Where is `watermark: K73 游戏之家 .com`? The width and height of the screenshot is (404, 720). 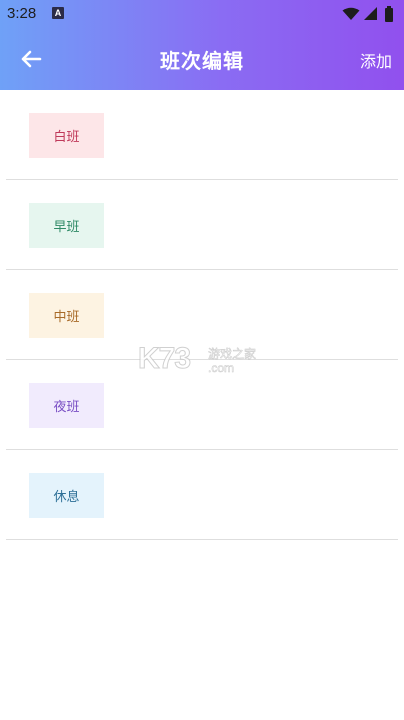 watermark: K73 游戏之家 .com is located at coordinates (202, 362).